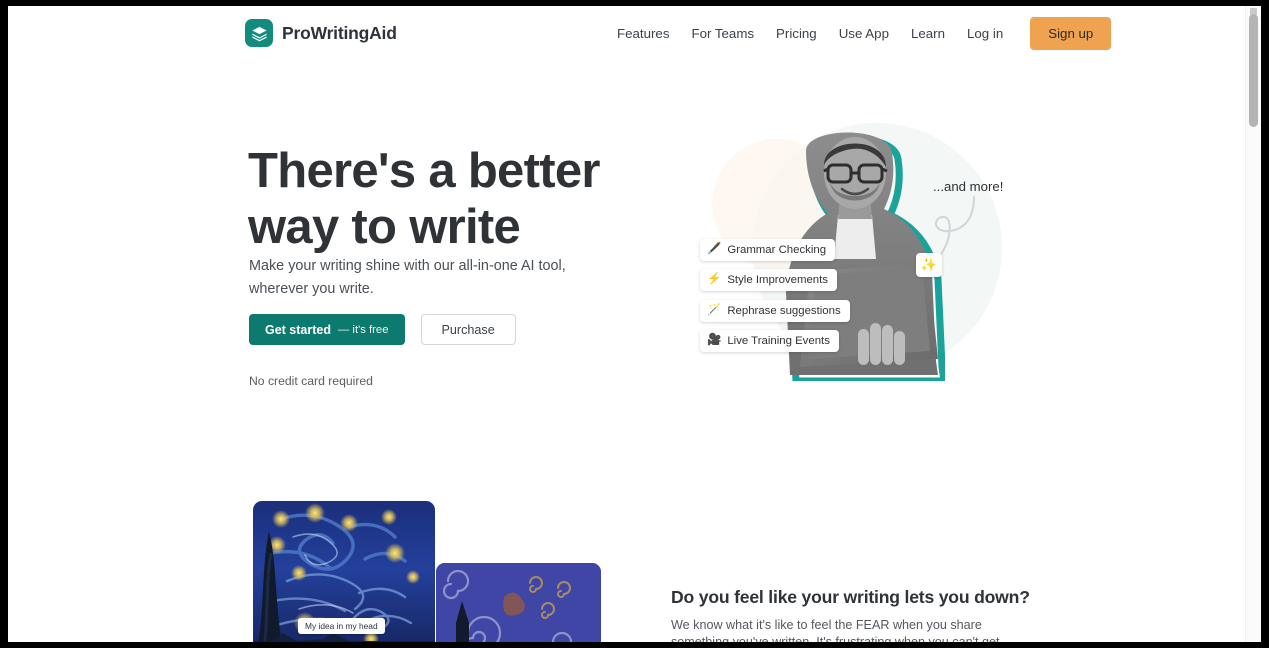  What do you see at coordinates (714, 310) in the screenshot?
I see `magic-wand-icon: 🪄` at bounding box center [714, 310].